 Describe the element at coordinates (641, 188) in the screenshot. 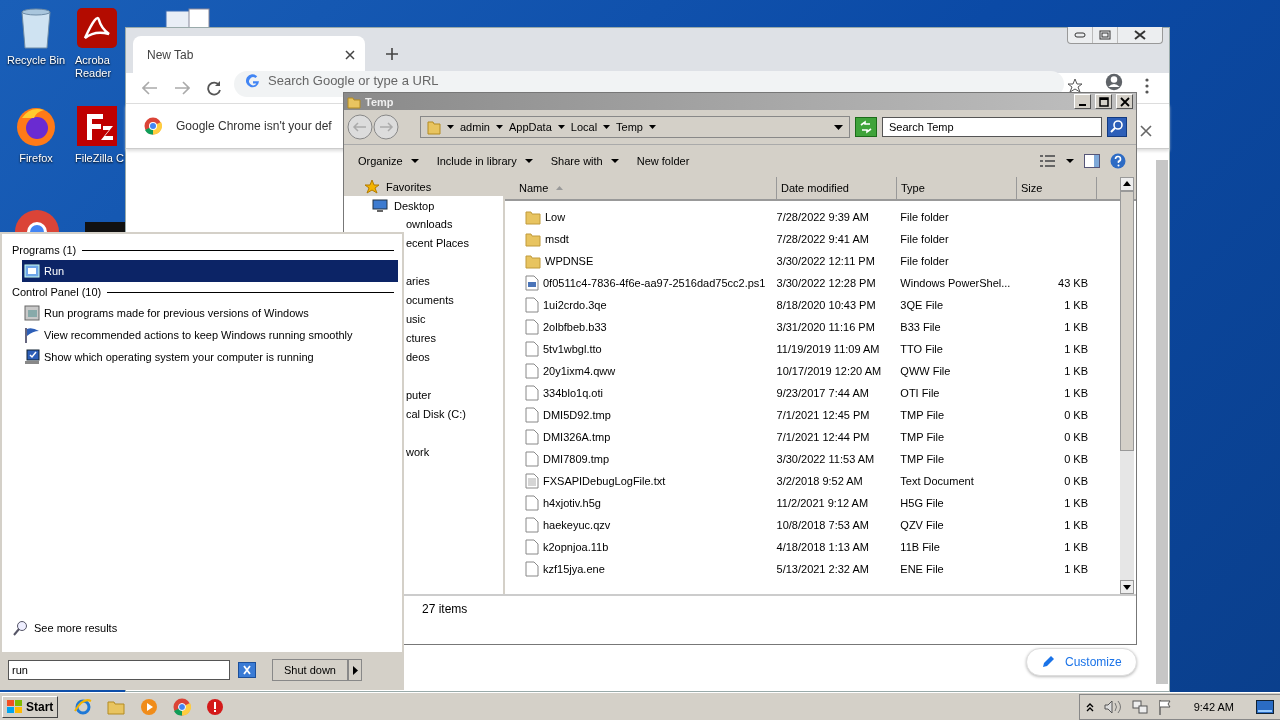

I see `column-header: Name` at that location.